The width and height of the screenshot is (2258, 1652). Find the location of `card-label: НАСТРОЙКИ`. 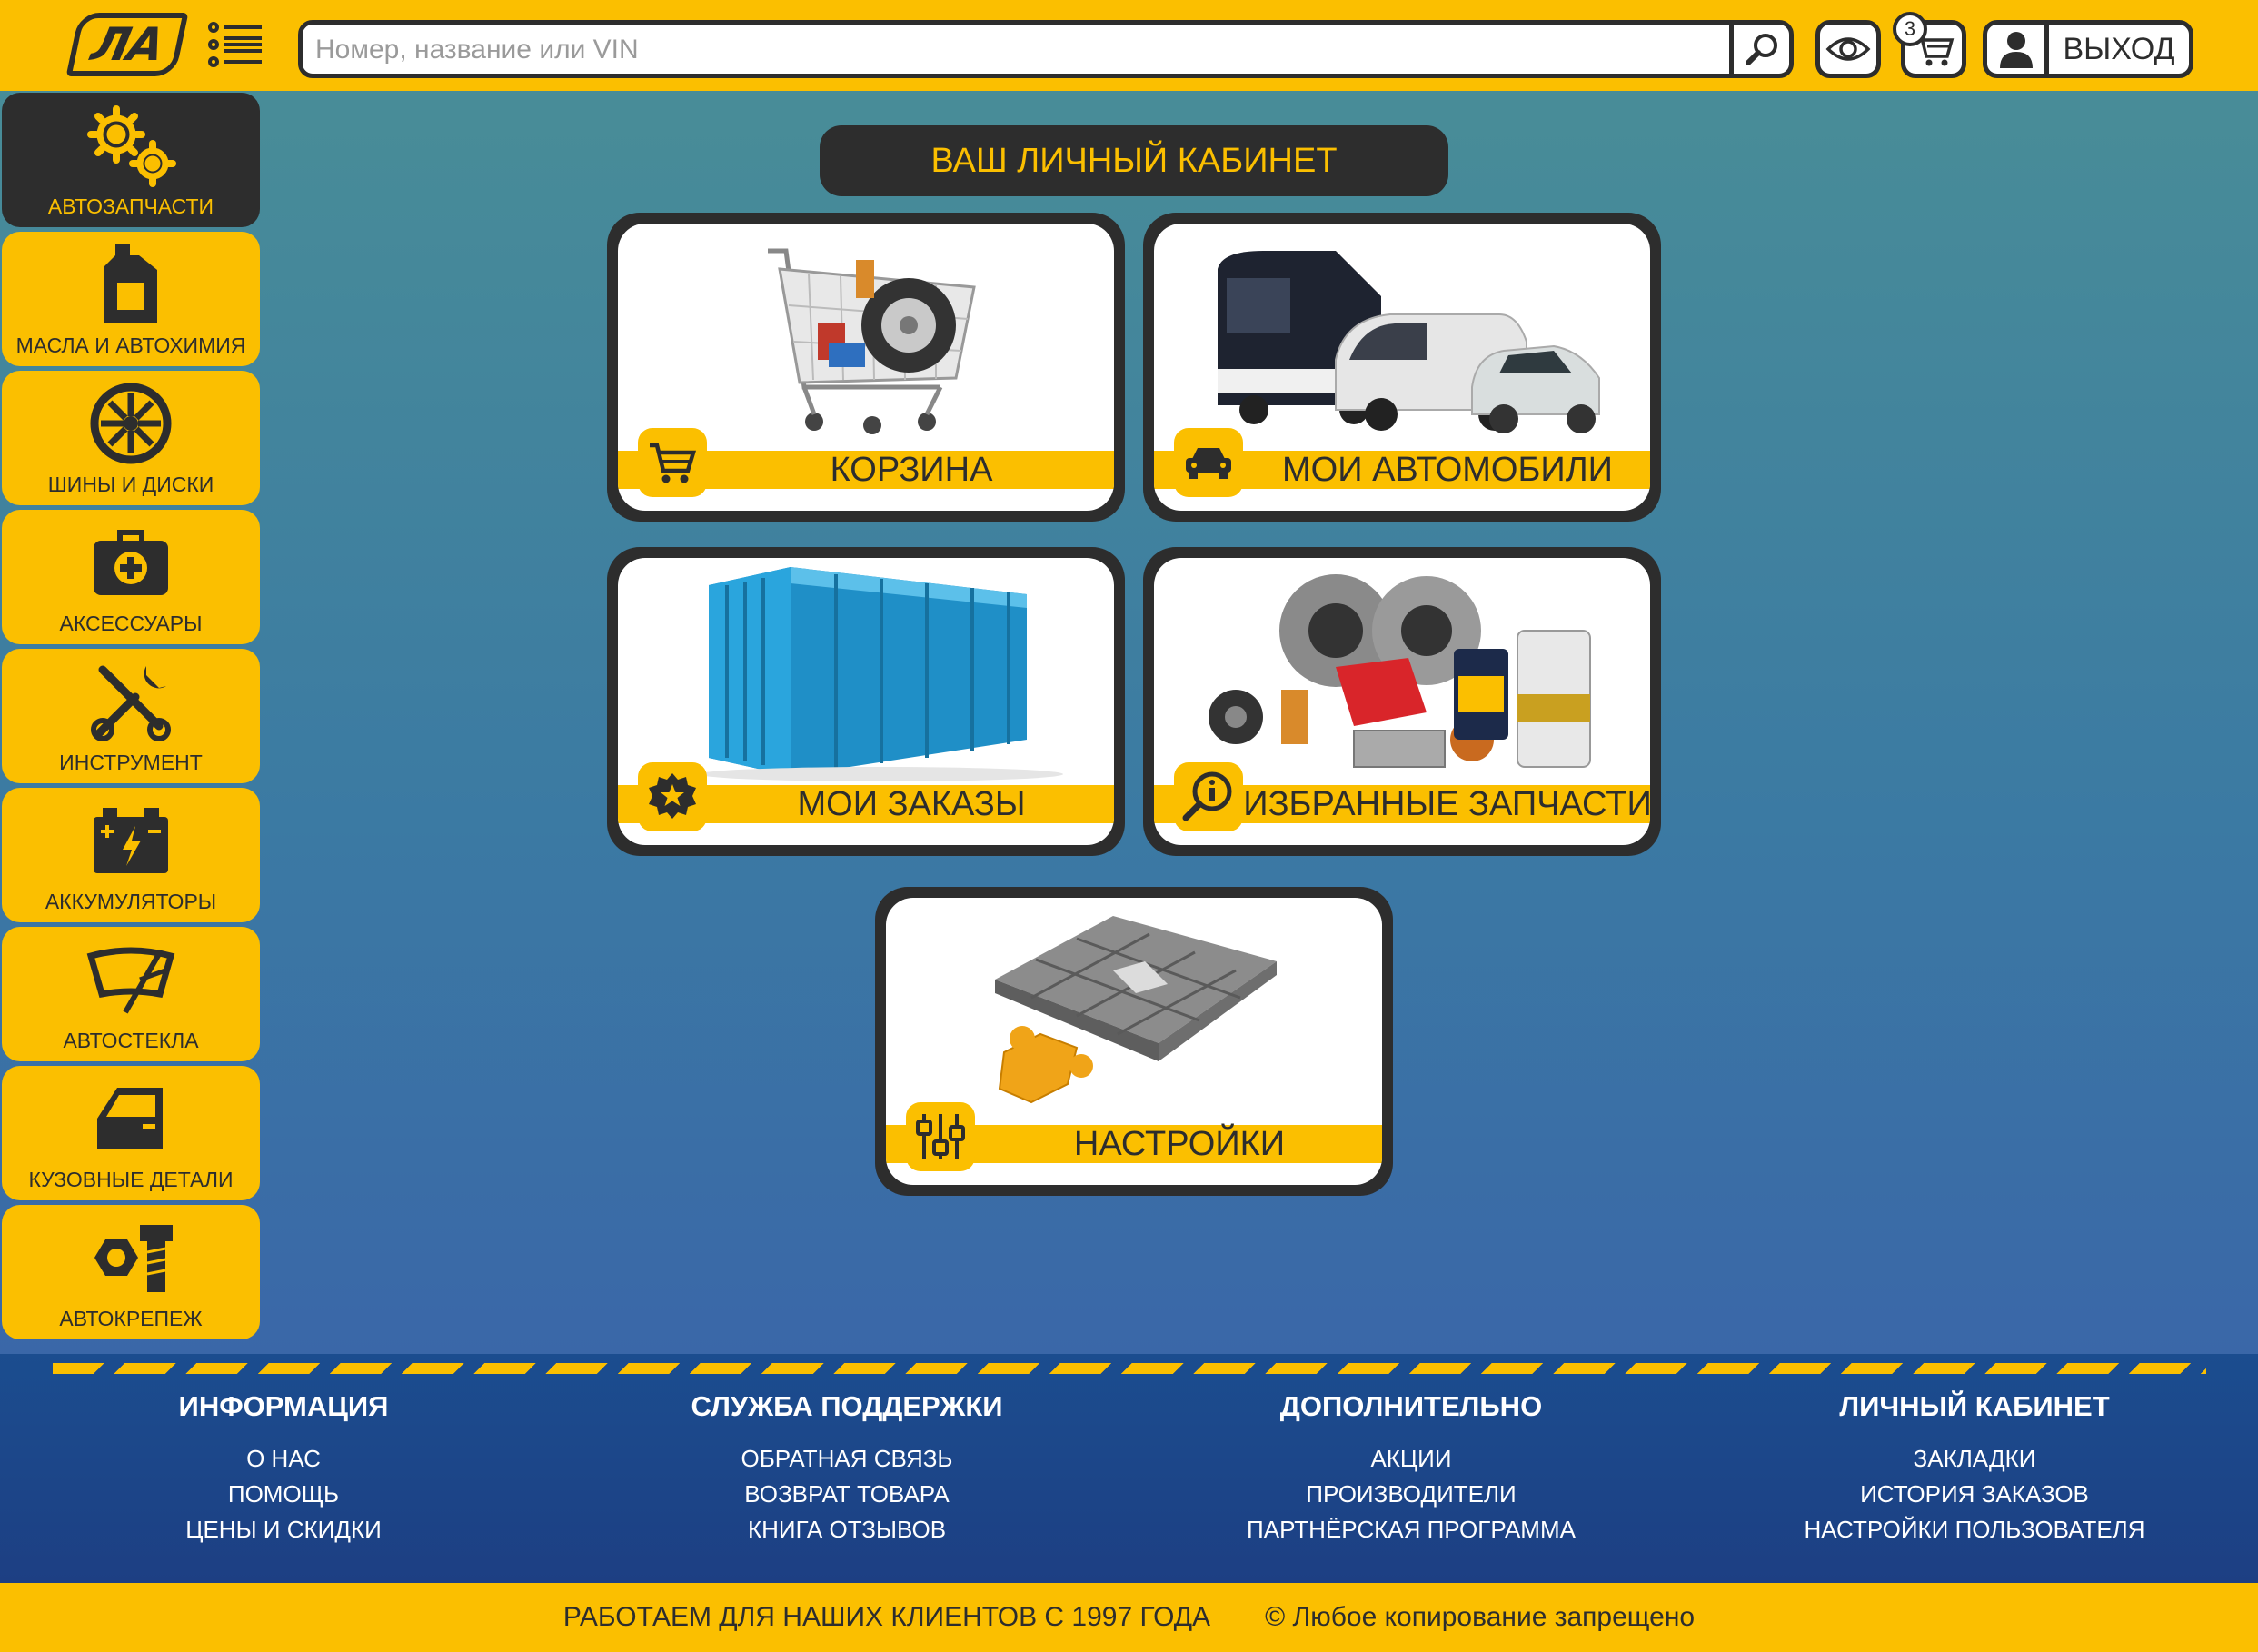

card-label: НАСТРОЙКИ is located at coordinates (1179, 1143).